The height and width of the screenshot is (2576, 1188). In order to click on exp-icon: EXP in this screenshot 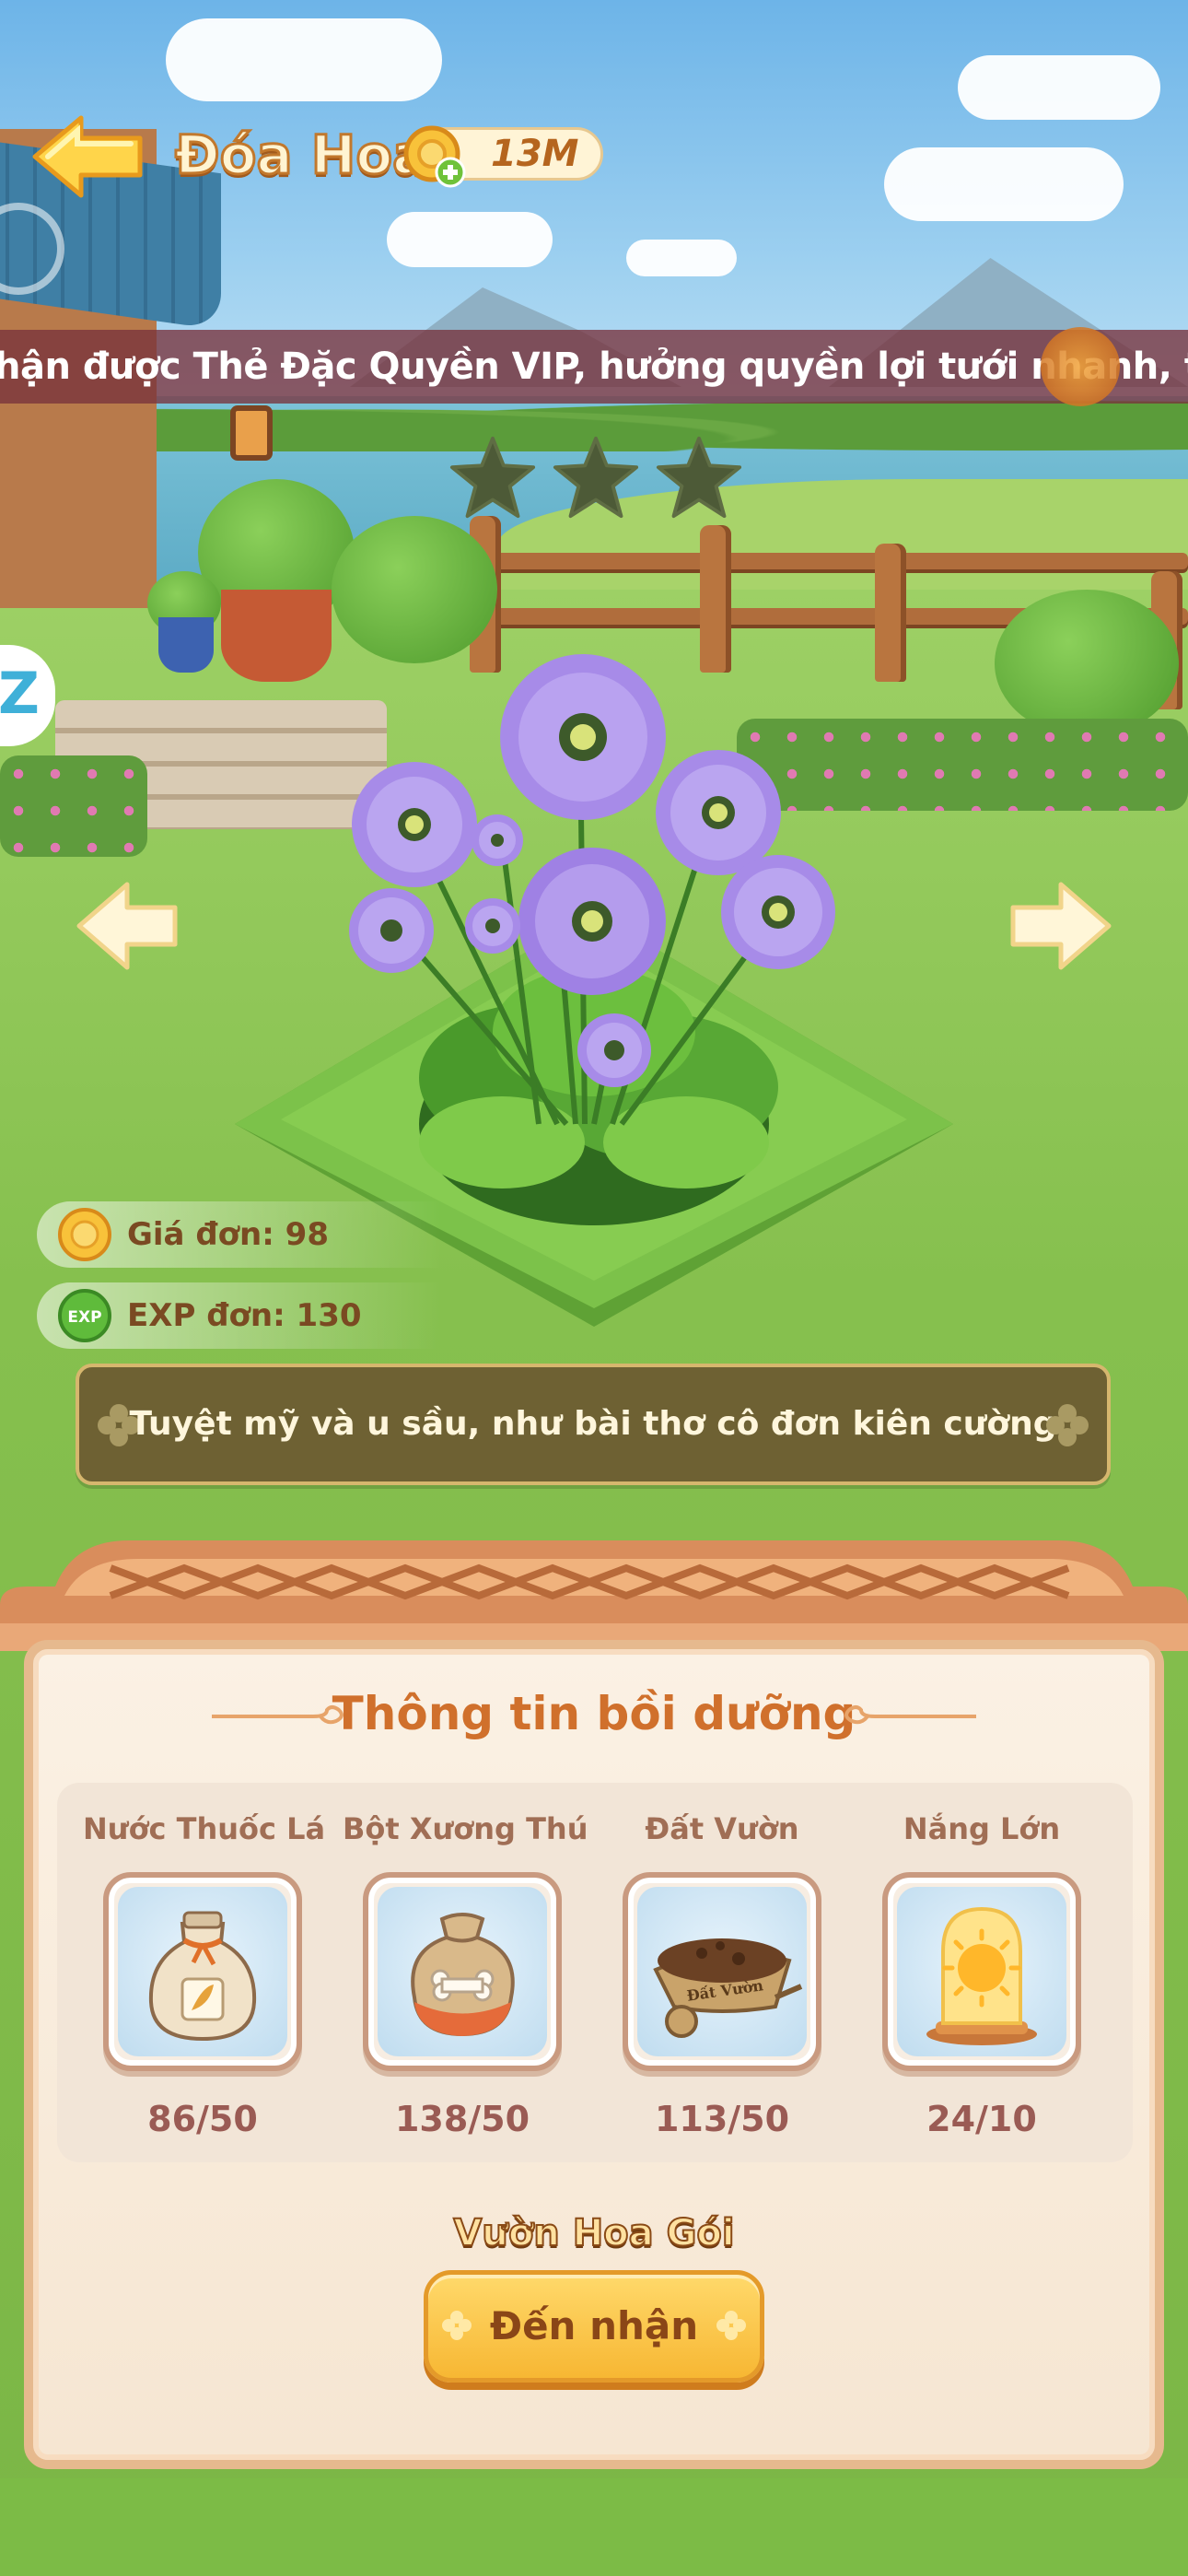, I will do `click(84, 1315)`.